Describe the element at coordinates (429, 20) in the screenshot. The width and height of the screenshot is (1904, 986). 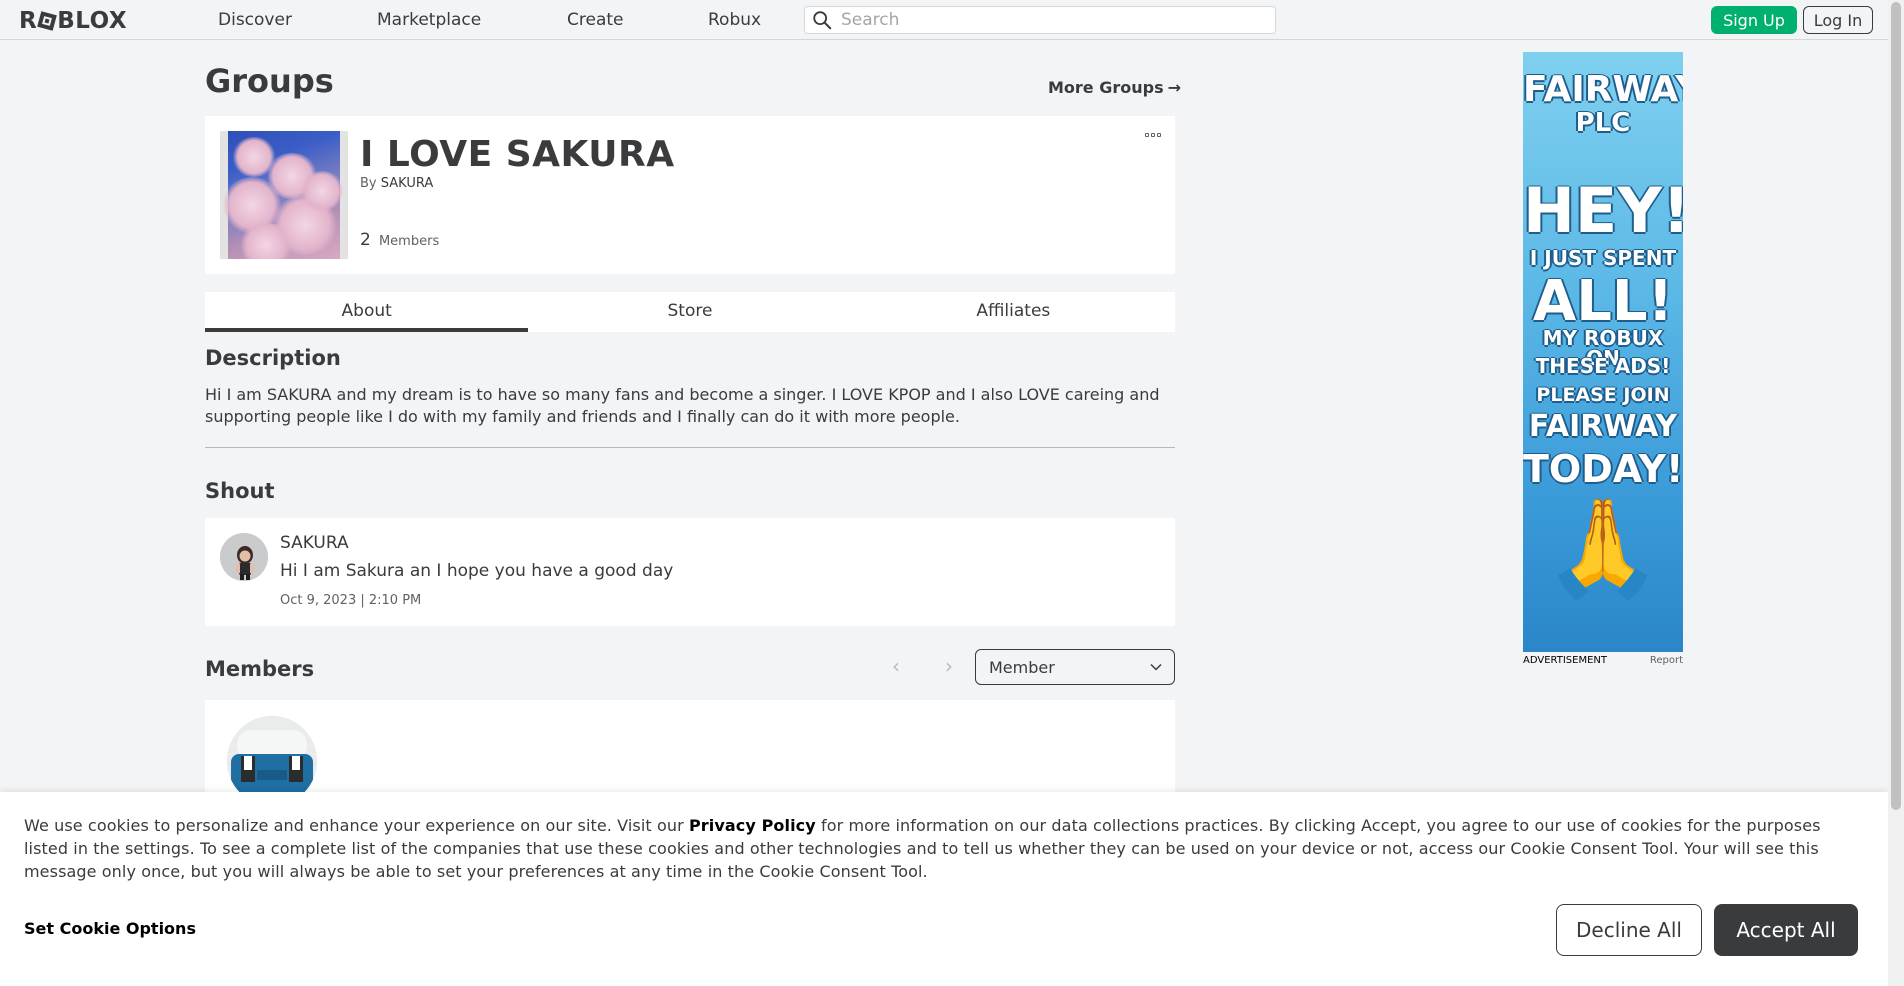
I see `nav-marketplace: Marketplace` at that location.